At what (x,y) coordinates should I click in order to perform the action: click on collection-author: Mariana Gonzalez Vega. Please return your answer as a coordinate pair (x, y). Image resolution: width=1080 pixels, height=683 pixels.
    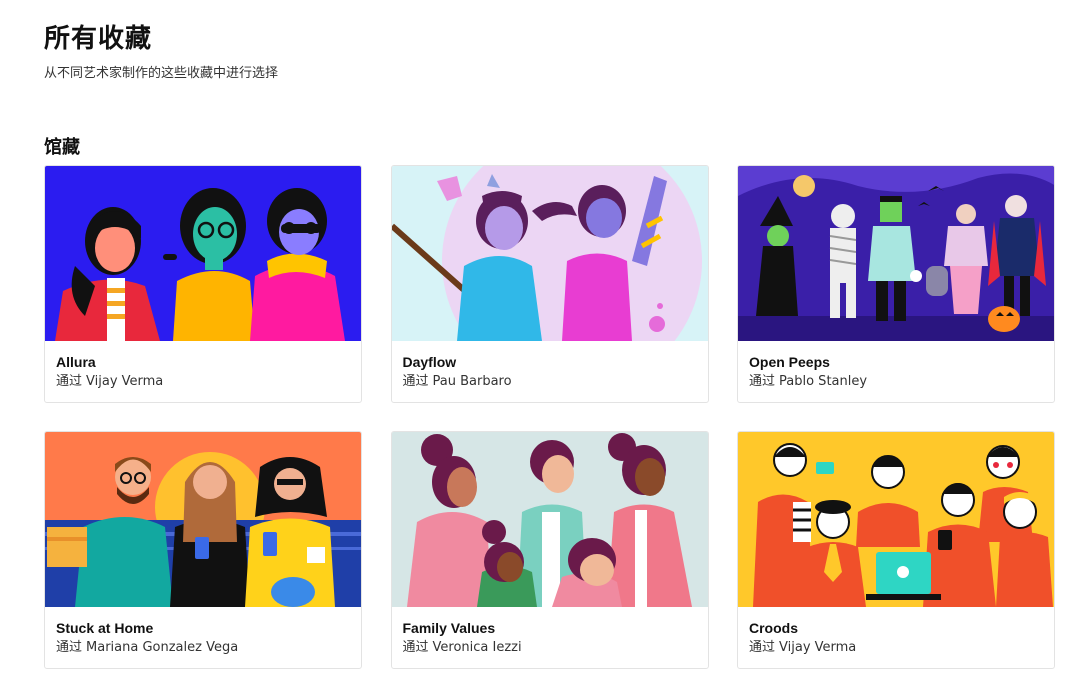
    Looking at the image, I should click on (162, 647).